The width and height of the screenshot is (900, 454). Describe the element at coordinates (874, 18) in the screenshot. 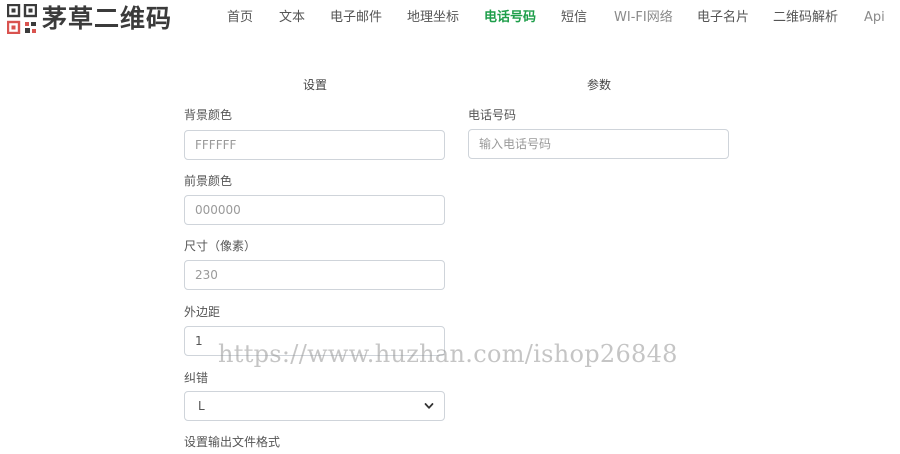

I see `nav-api: Api` at that location.